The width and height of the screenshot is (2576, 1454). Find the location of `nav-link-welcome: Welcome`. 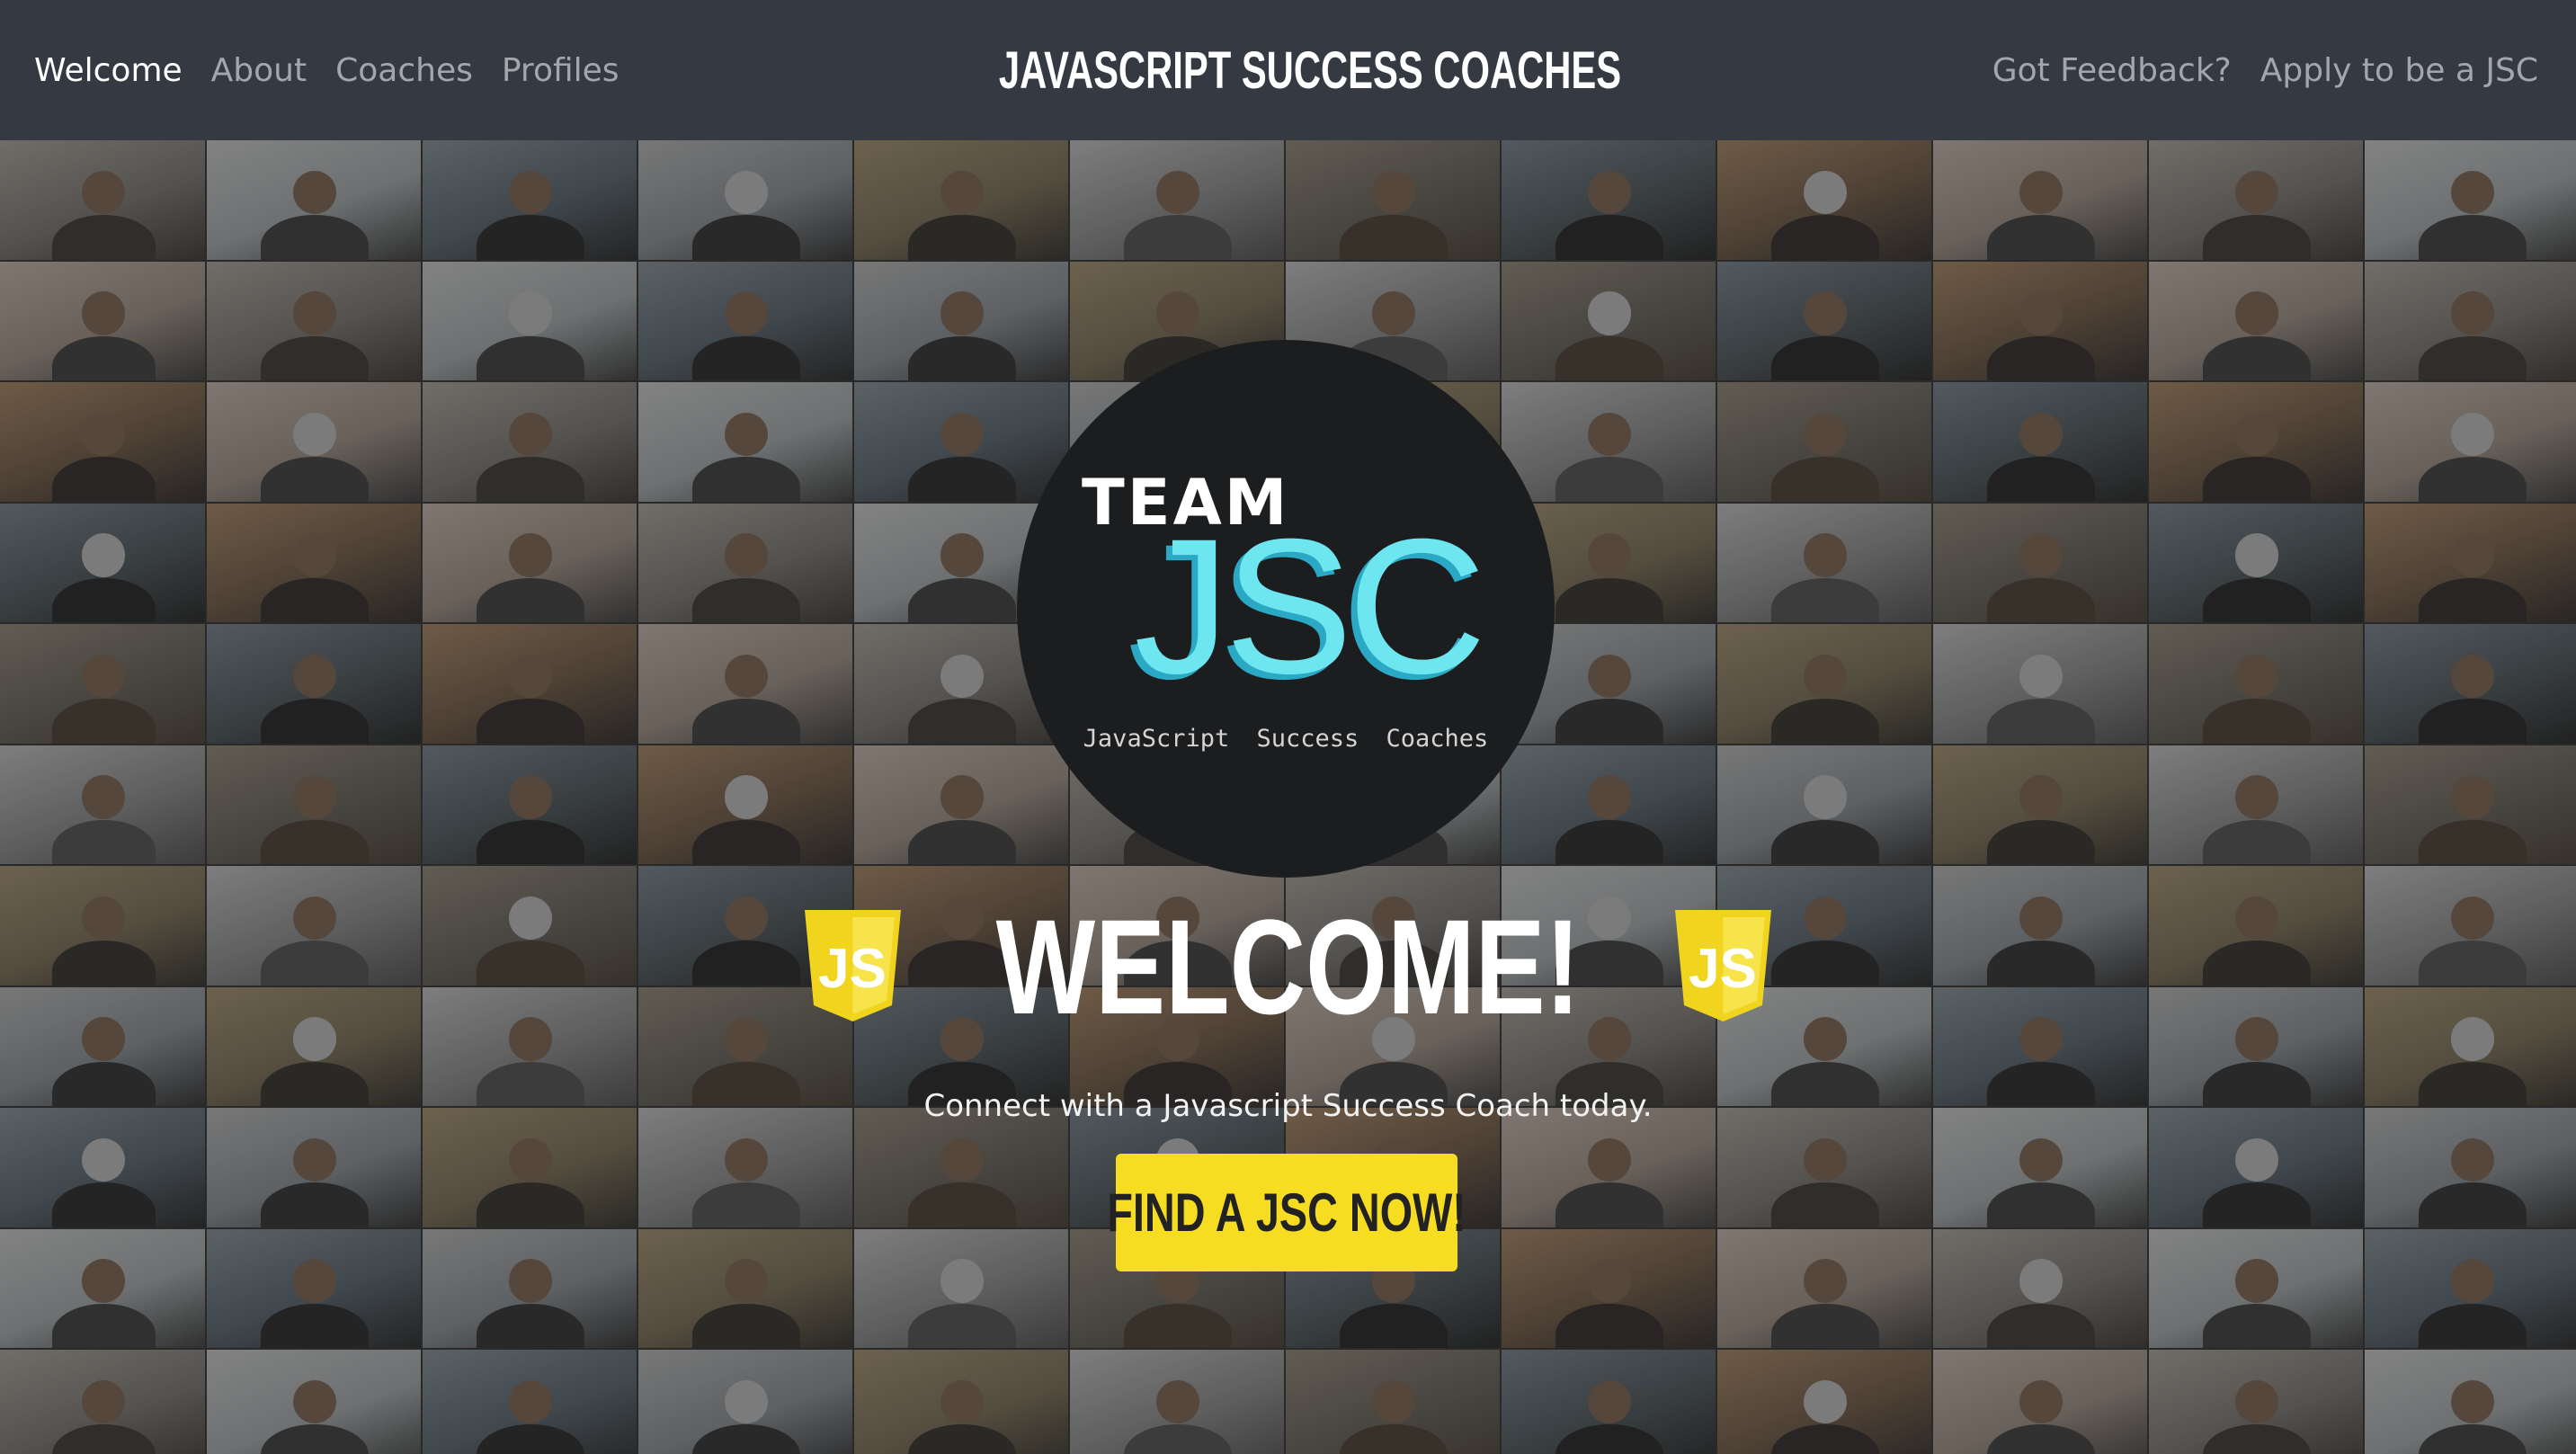

nav-link-welcome: Welcome is located at coordinates (109, 71).